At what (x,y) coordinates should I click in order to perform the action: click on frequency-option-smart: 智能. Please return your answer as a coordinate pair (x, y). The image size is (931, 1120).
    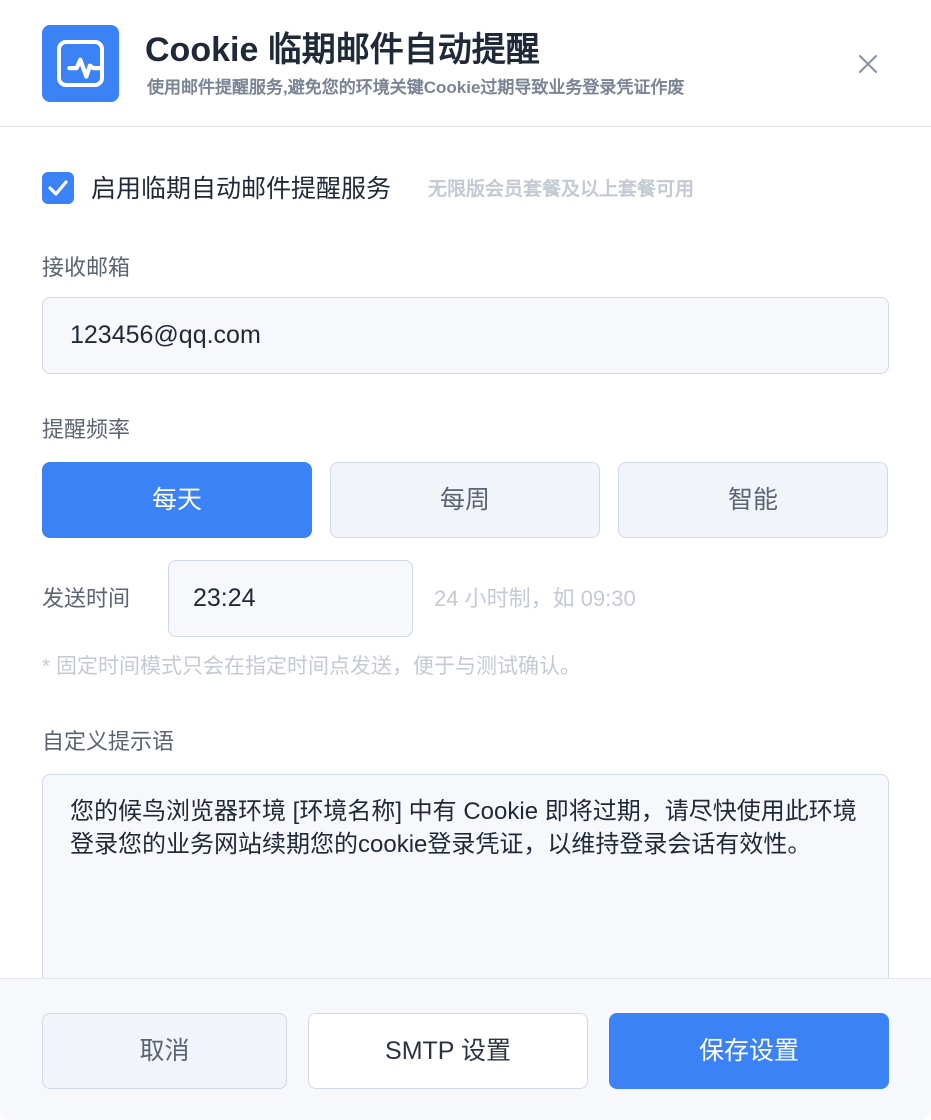
    Looking at the image, I should click on (753, 500).